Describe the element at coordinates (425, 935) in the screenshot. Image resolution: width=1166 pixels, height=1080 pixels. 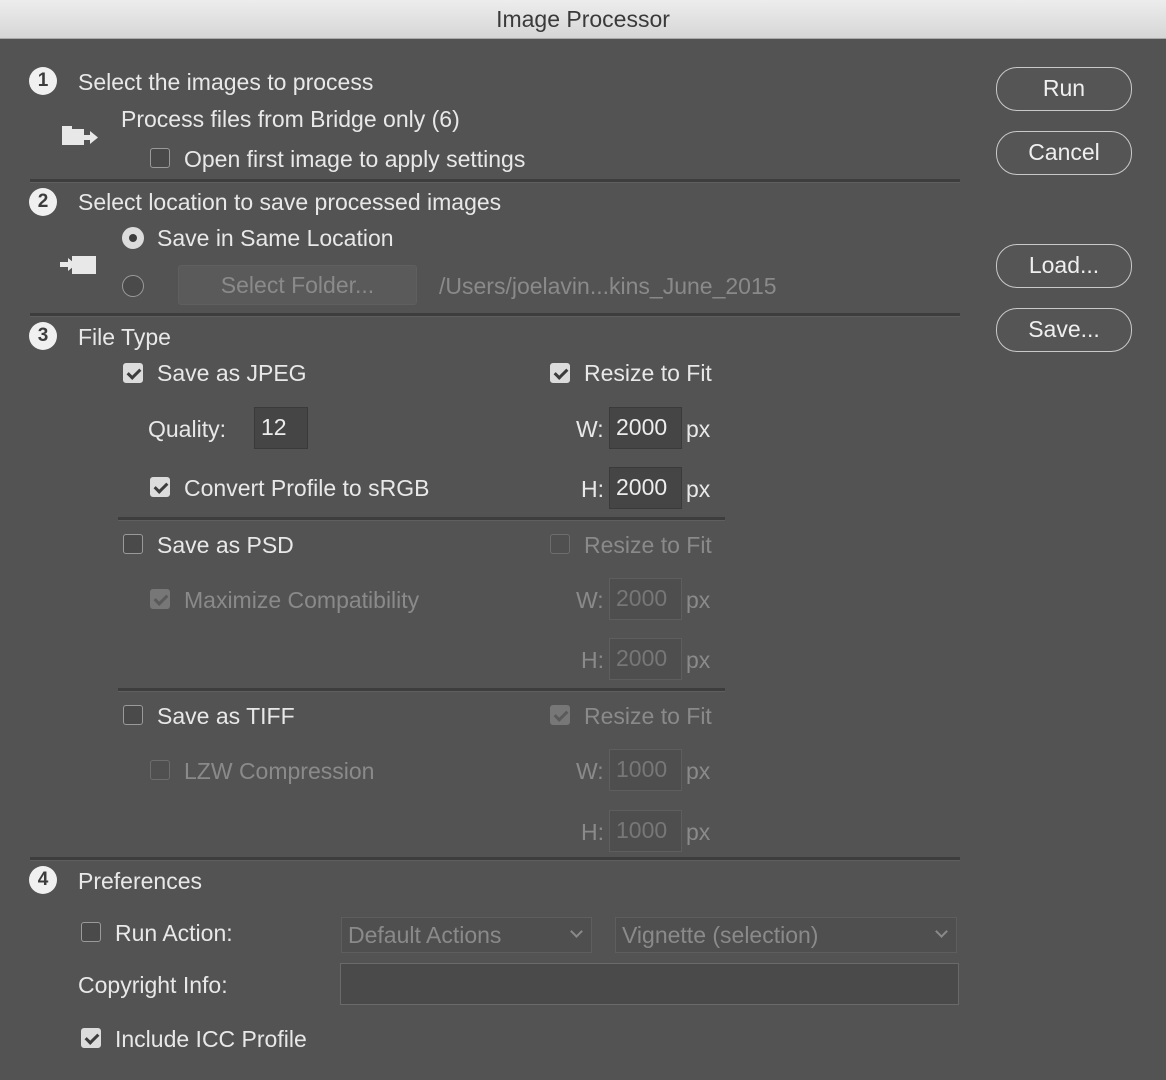
I see `action-set-value: Default Actions` at that location.